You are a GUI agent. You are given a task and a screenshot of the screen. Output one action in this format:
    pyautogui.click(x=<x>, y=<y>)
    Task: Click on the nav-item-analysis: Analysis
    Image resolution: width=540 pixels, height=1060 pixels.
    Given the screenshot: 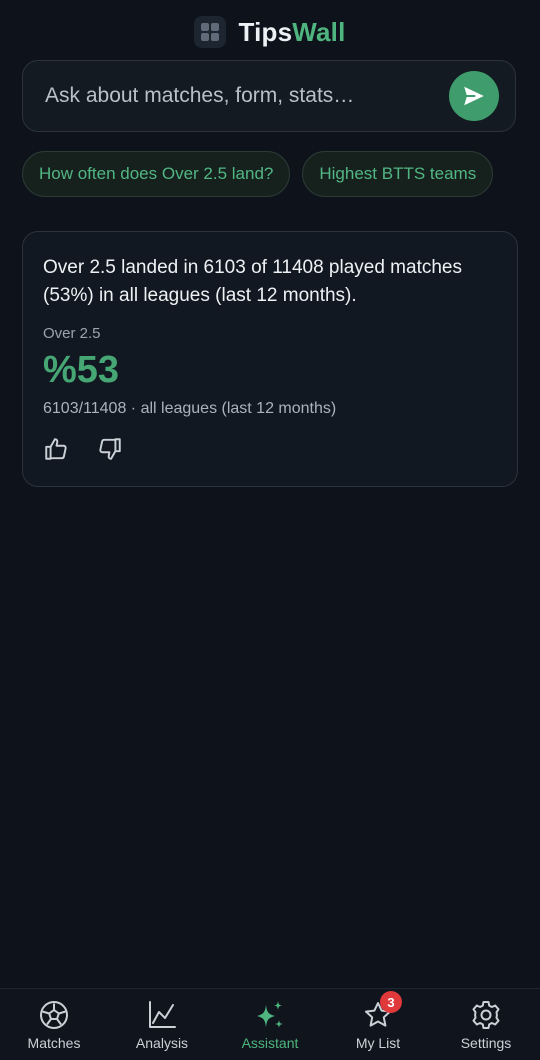 What is the action you would take?
    pyautogui.click(x=162, y=1024)
    